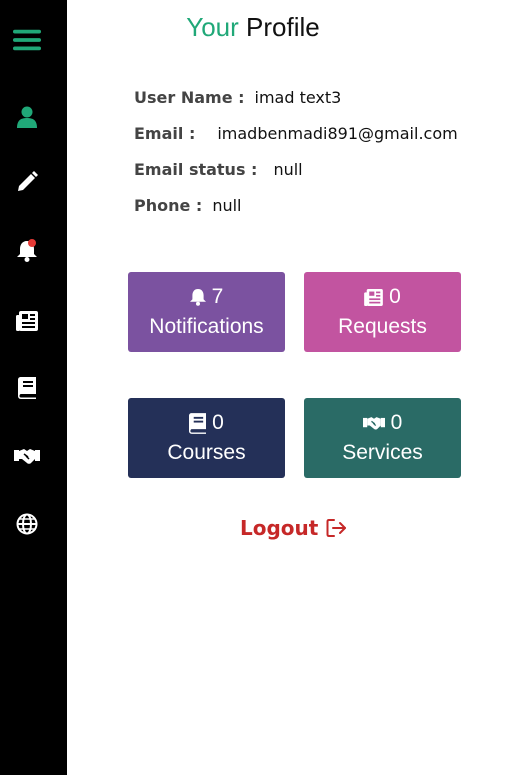 This screenshot has width=512, height=775. Describe the element at coordinates (396, 422) in the screenshot. I see `services-count: 0` at that location.